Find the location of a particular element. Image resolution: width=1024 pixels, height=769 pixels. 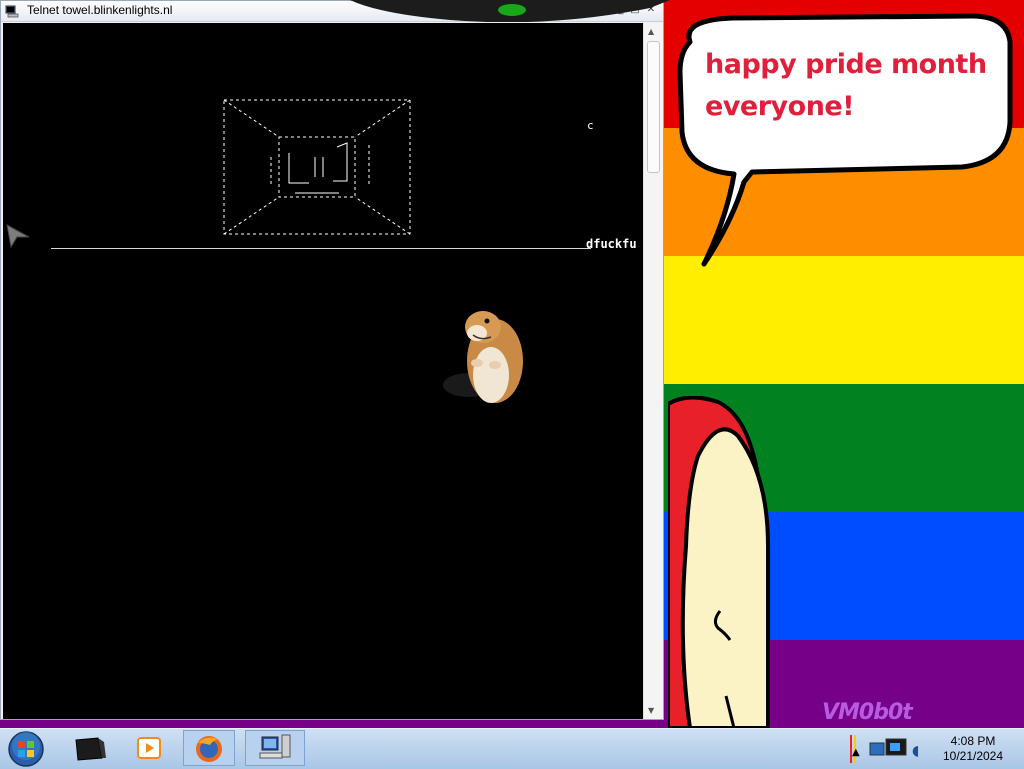

network-computer-taskbar-button is located at coordinates (275, 748).